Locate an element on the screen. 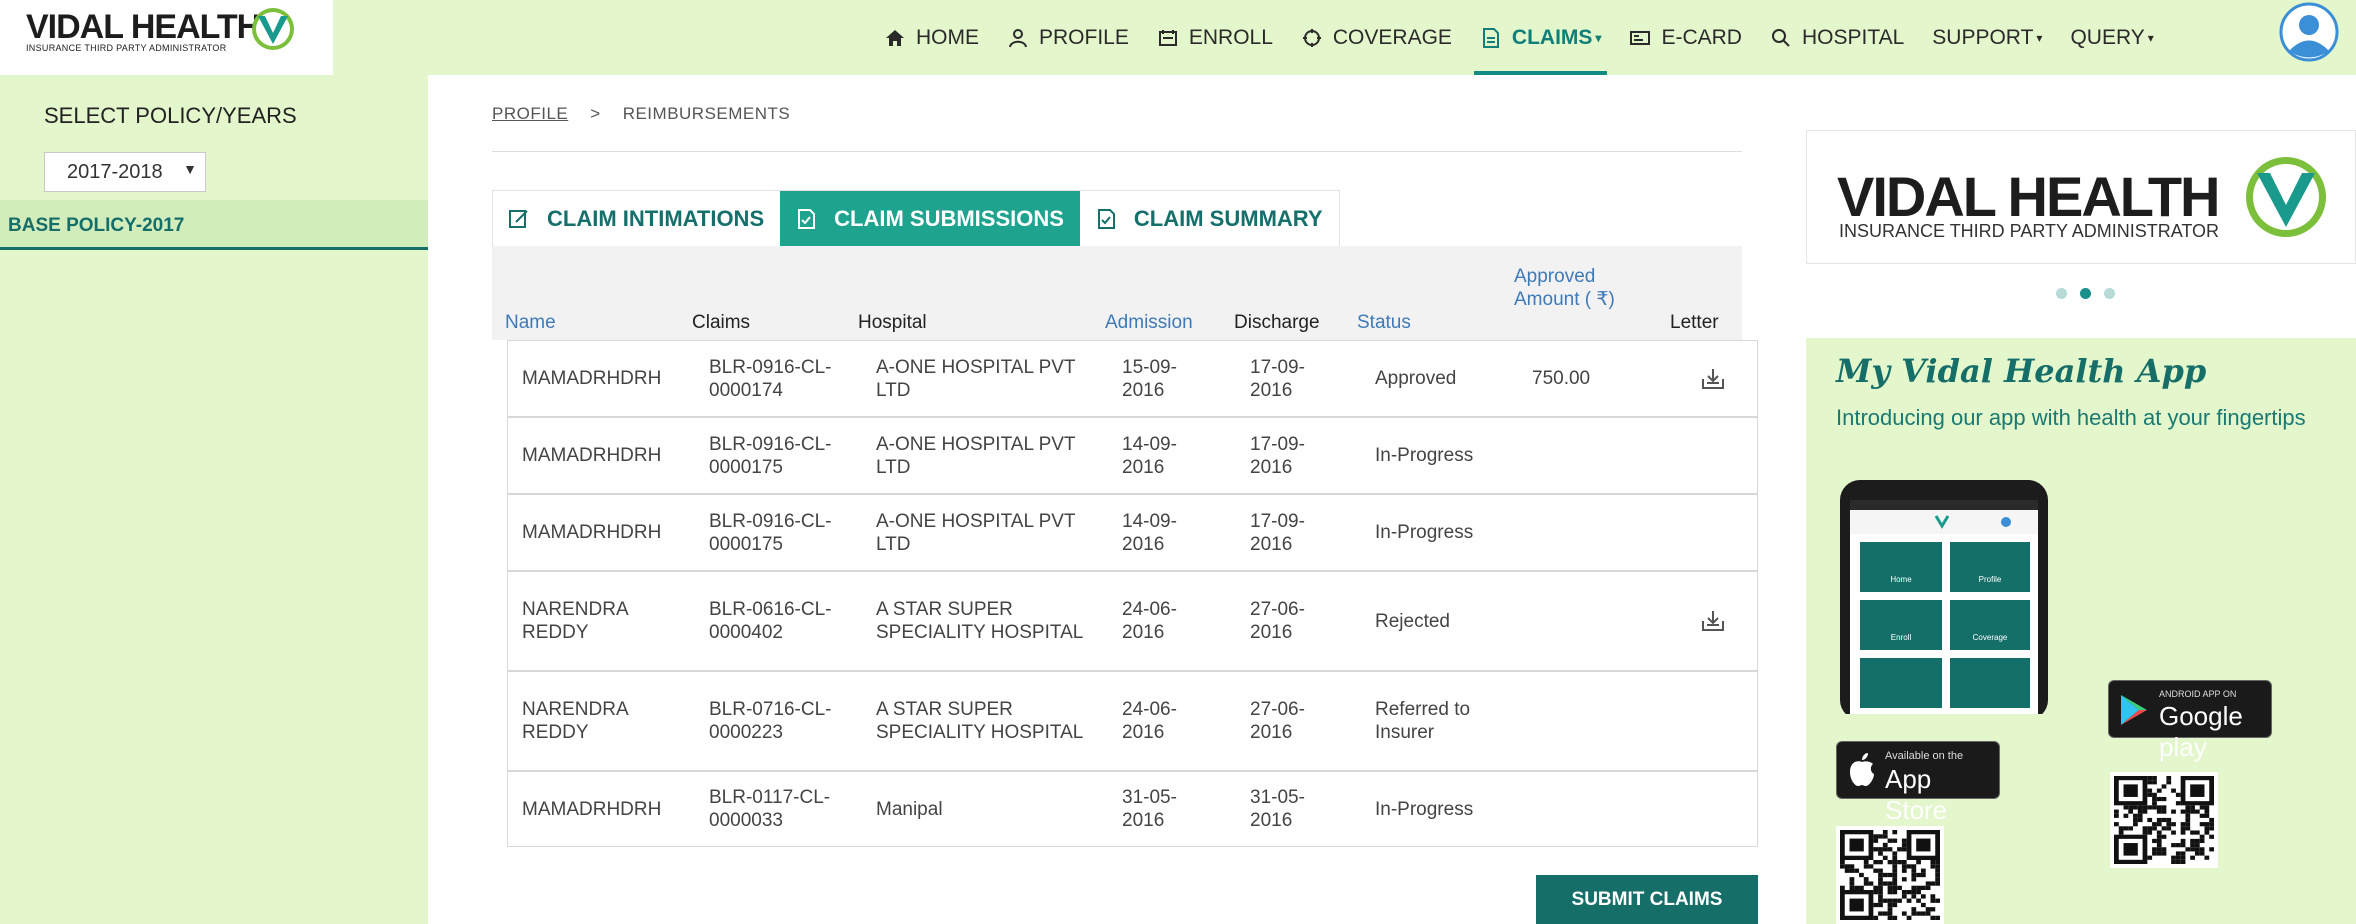 This screenshot has width=2356, height=924. nav-item-claims: CLAIMS ▾ is located at coordinates (1541, 37).